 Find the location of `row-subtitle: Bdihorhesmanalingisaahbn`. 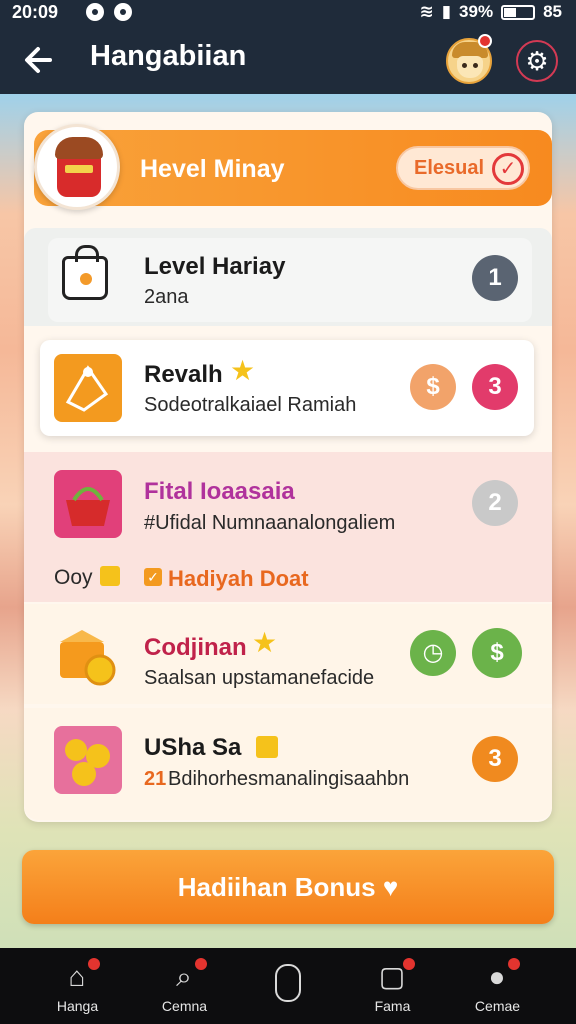

row-subtitle: Bdihorhesmanalingisaahbn is located at coordinates (289, 779).